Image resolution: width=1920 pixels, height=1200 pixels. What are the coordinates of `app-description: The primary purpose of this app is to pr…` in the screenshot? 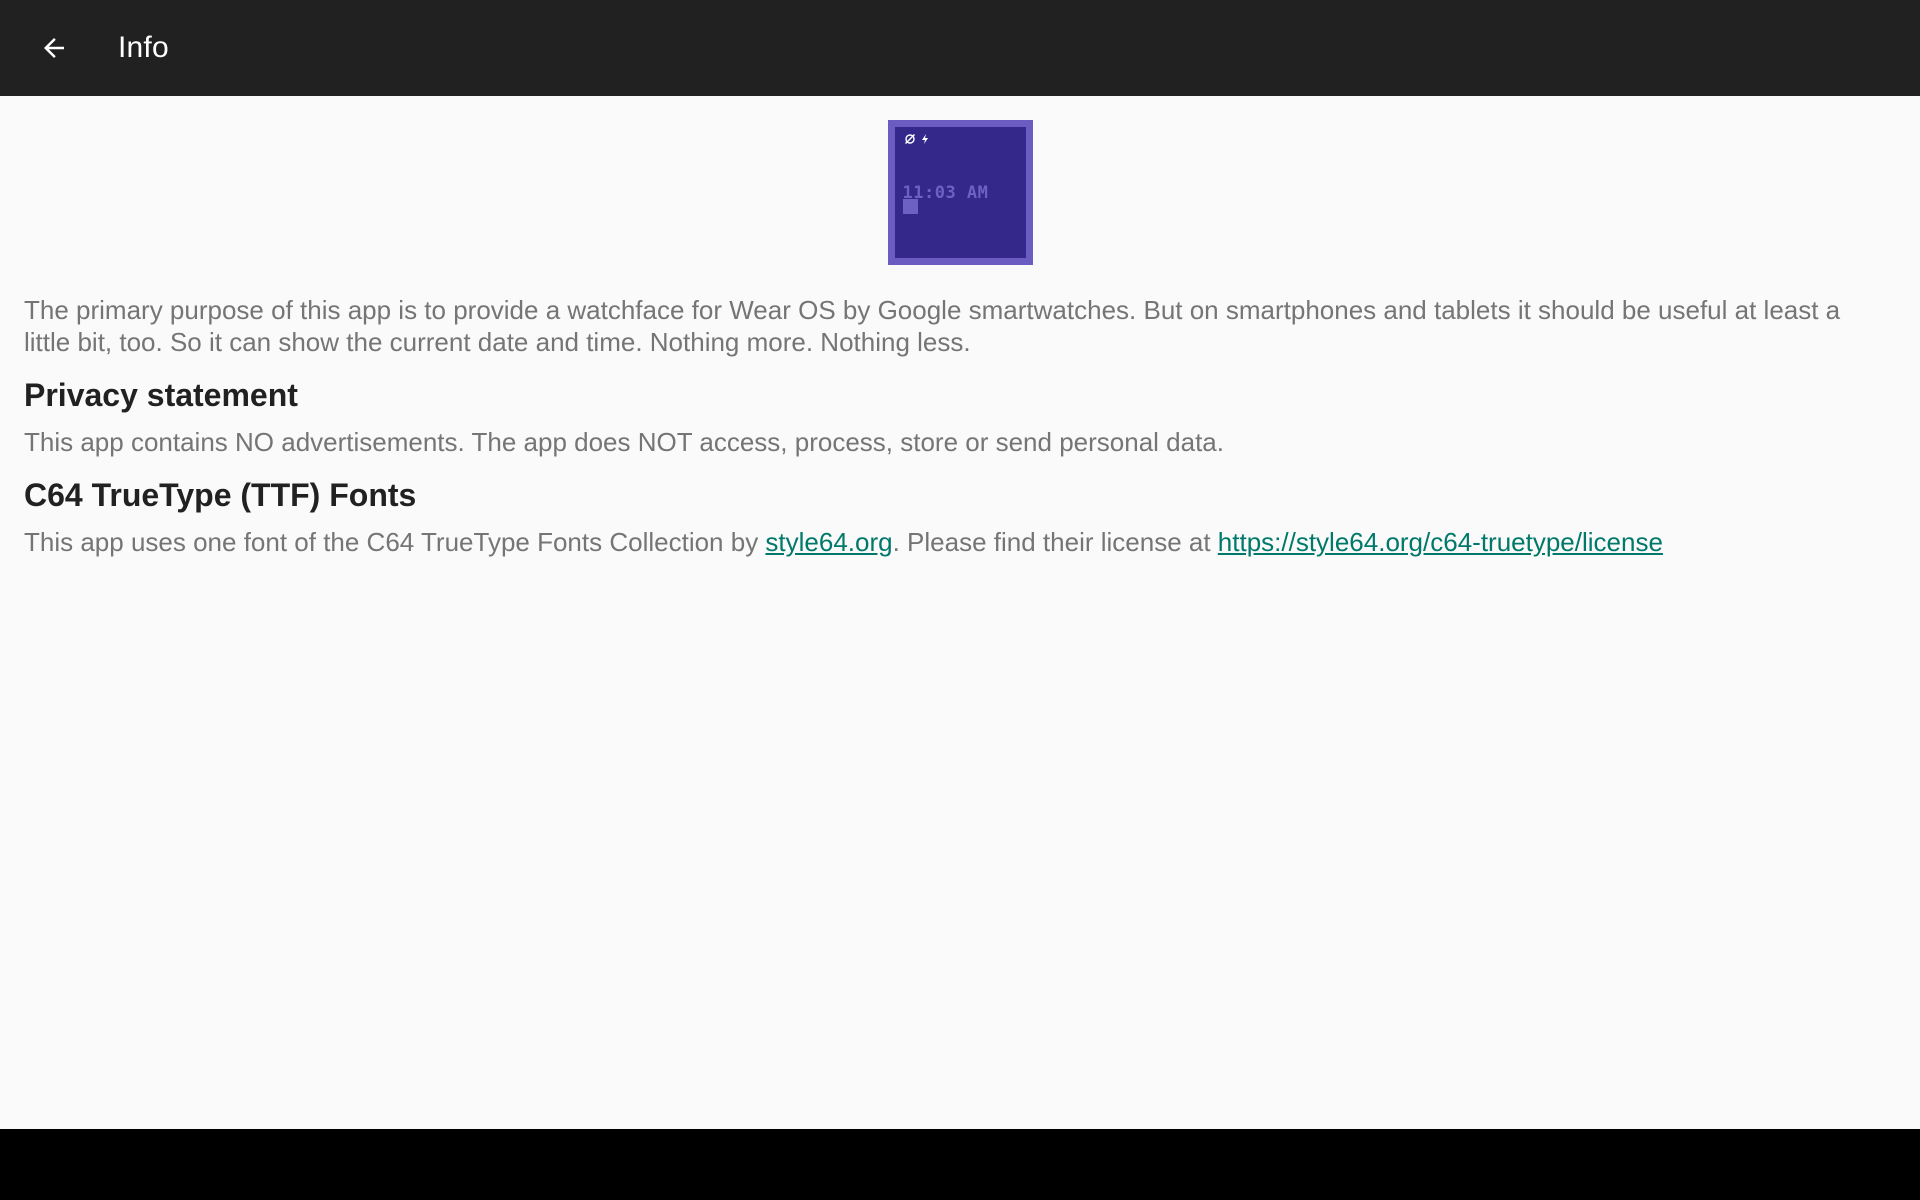 It's located at (932, 326).